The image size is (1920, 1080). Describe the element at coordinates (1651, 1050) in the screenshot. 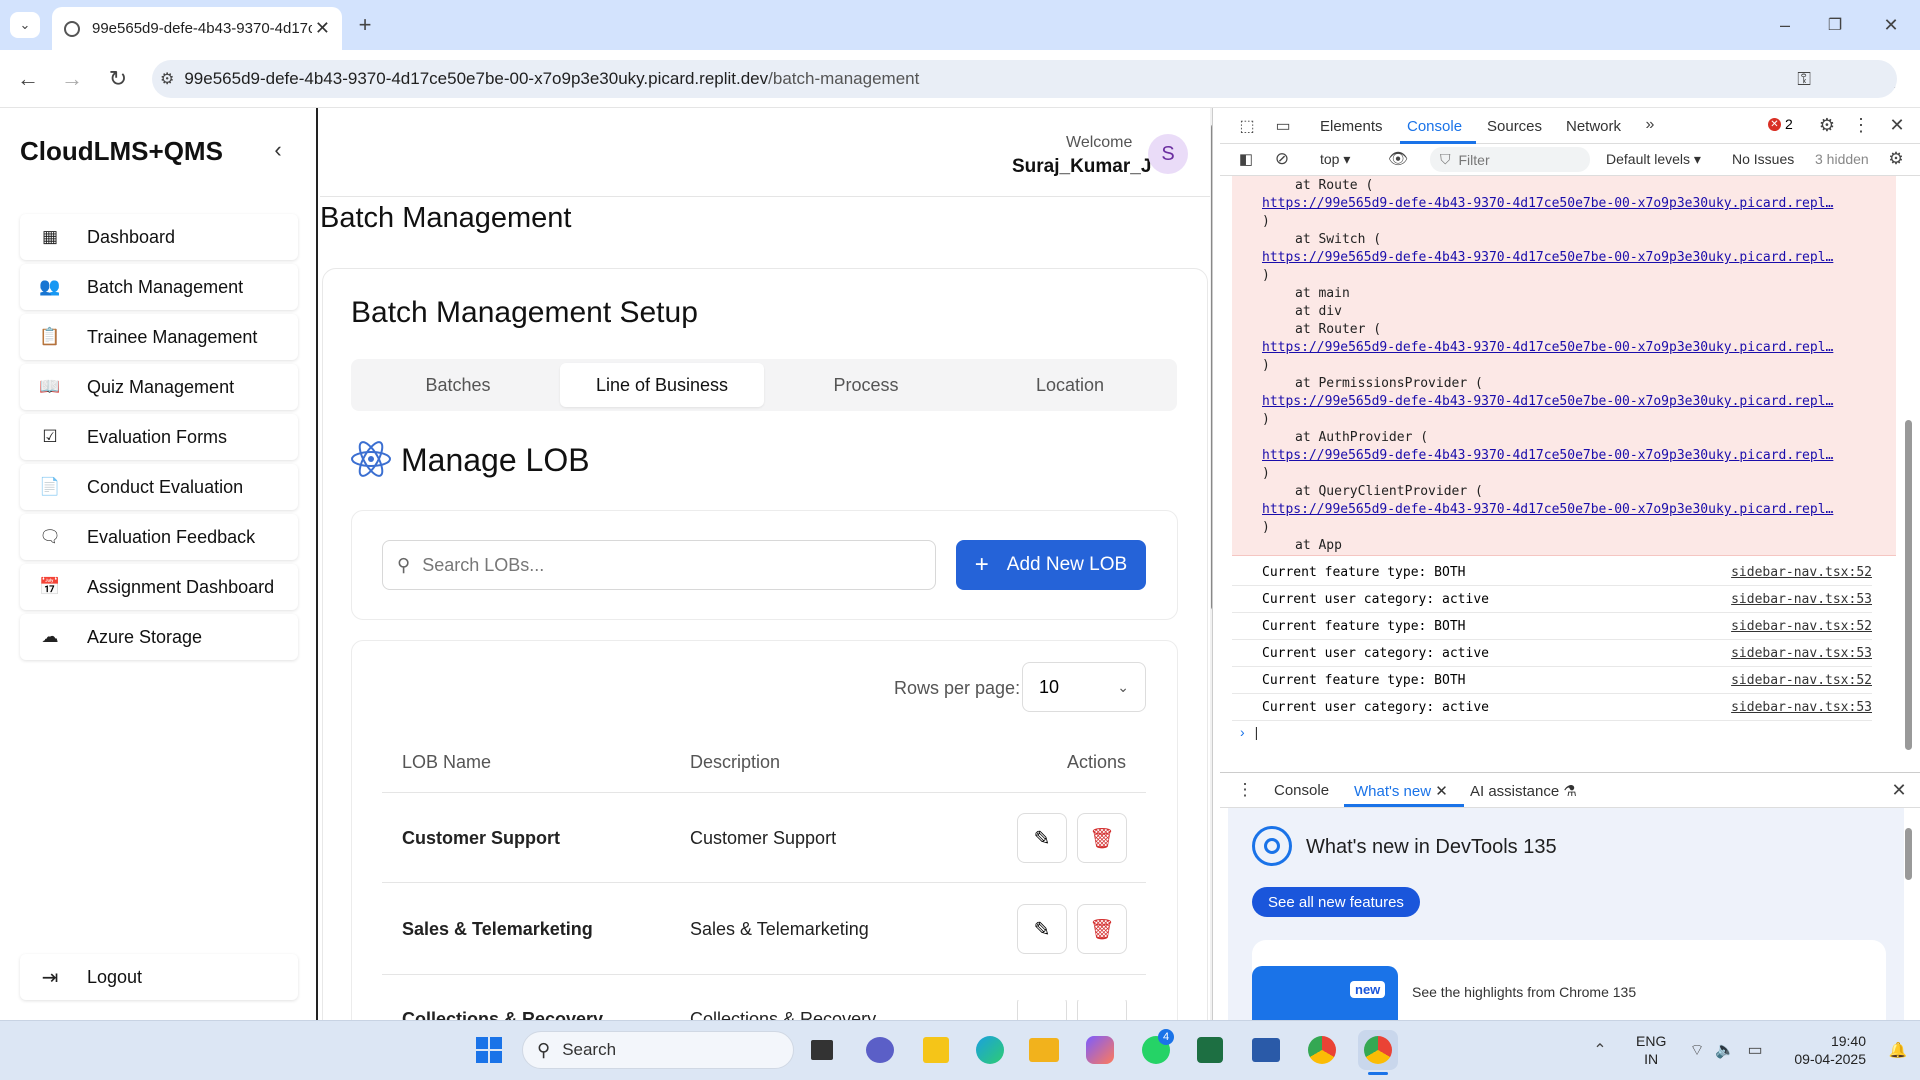

I see `language-indicator: ENG IN` at that location.